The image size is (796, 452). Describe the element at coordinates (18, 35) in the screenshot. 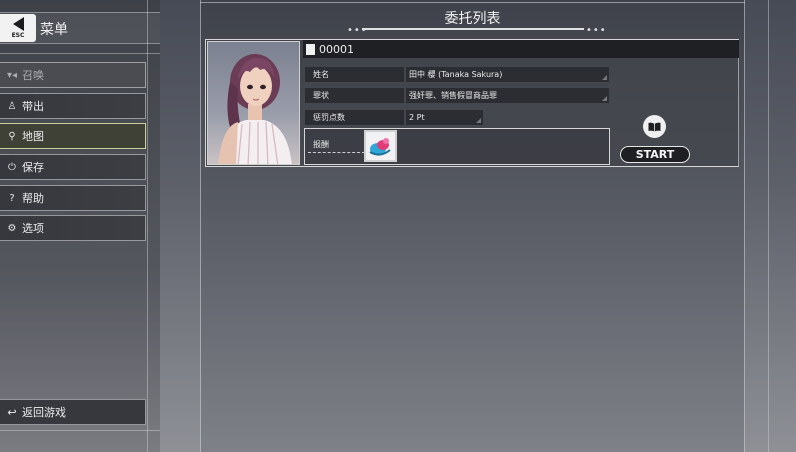

I see `esc-label: ESC` at that location.